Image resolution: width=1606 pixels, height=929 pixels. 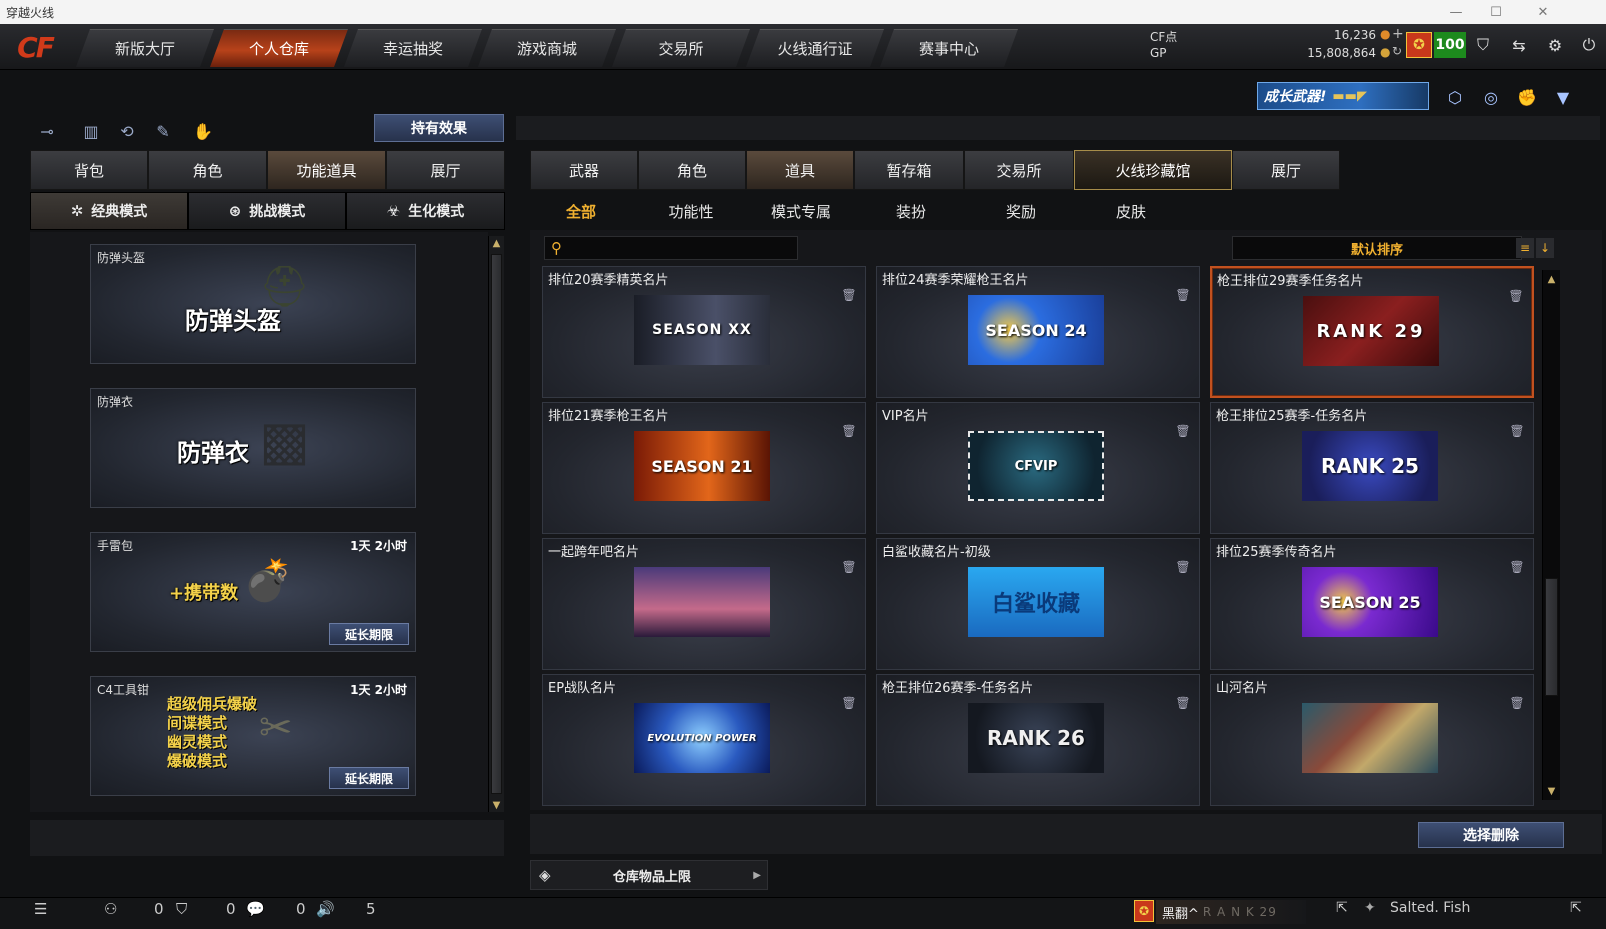 I want to click on speaker-icon: 🔊, so click(x=325, y=909).